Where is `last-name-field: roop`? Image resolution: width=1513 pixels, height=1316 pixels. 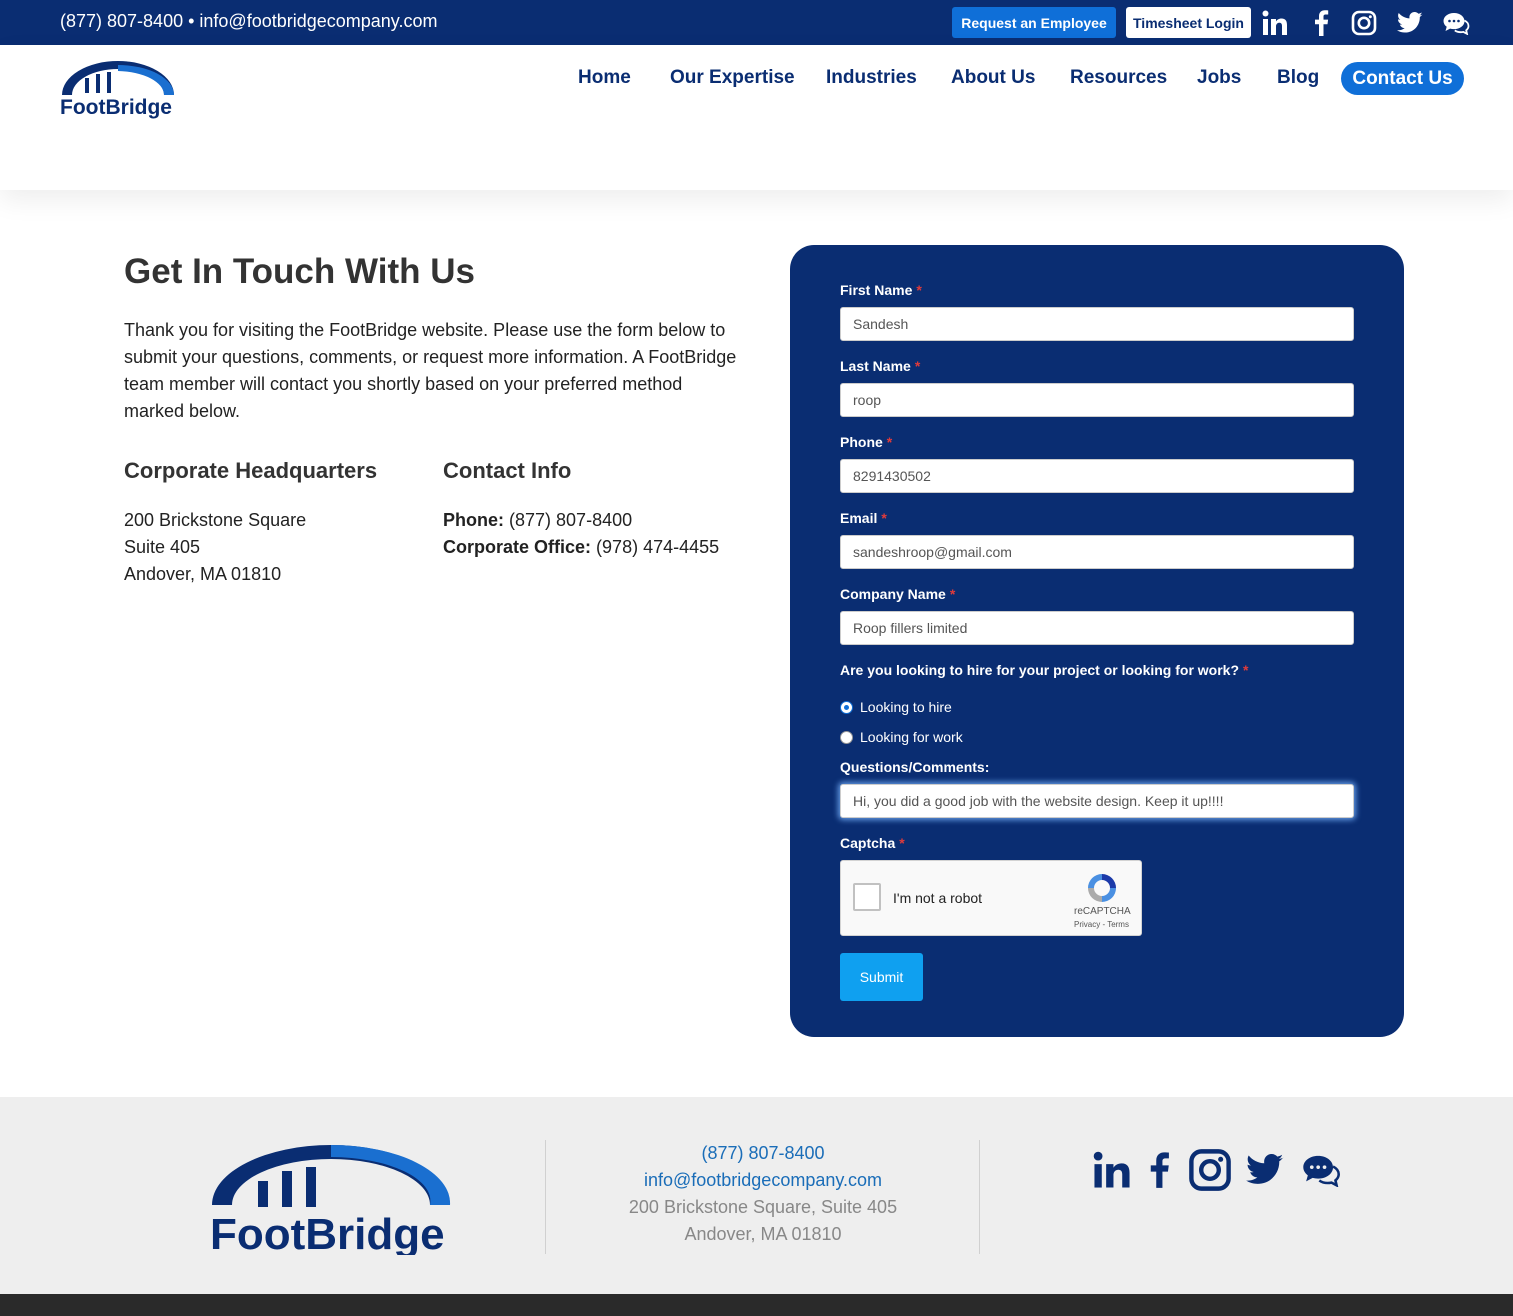
last-name-field: roop is located at coordinates (1097, 400).